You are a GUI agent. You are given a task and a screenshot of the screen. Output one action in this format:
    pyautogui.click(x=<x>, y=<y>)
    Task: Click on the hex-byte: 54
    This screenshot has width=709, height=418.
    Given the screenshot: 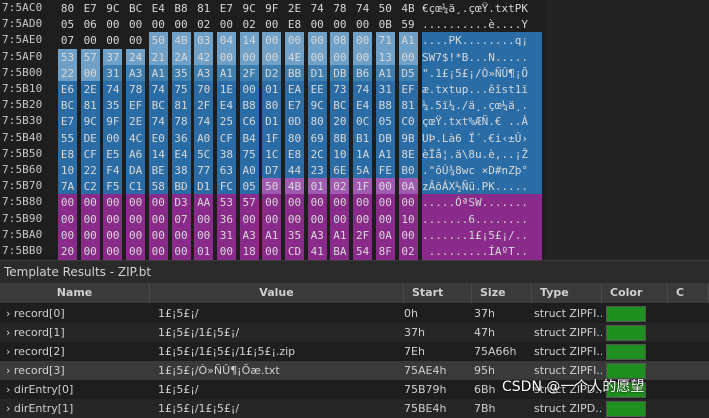 What is the action you would take?
    pyautogui.click(x=363, y=251)
    